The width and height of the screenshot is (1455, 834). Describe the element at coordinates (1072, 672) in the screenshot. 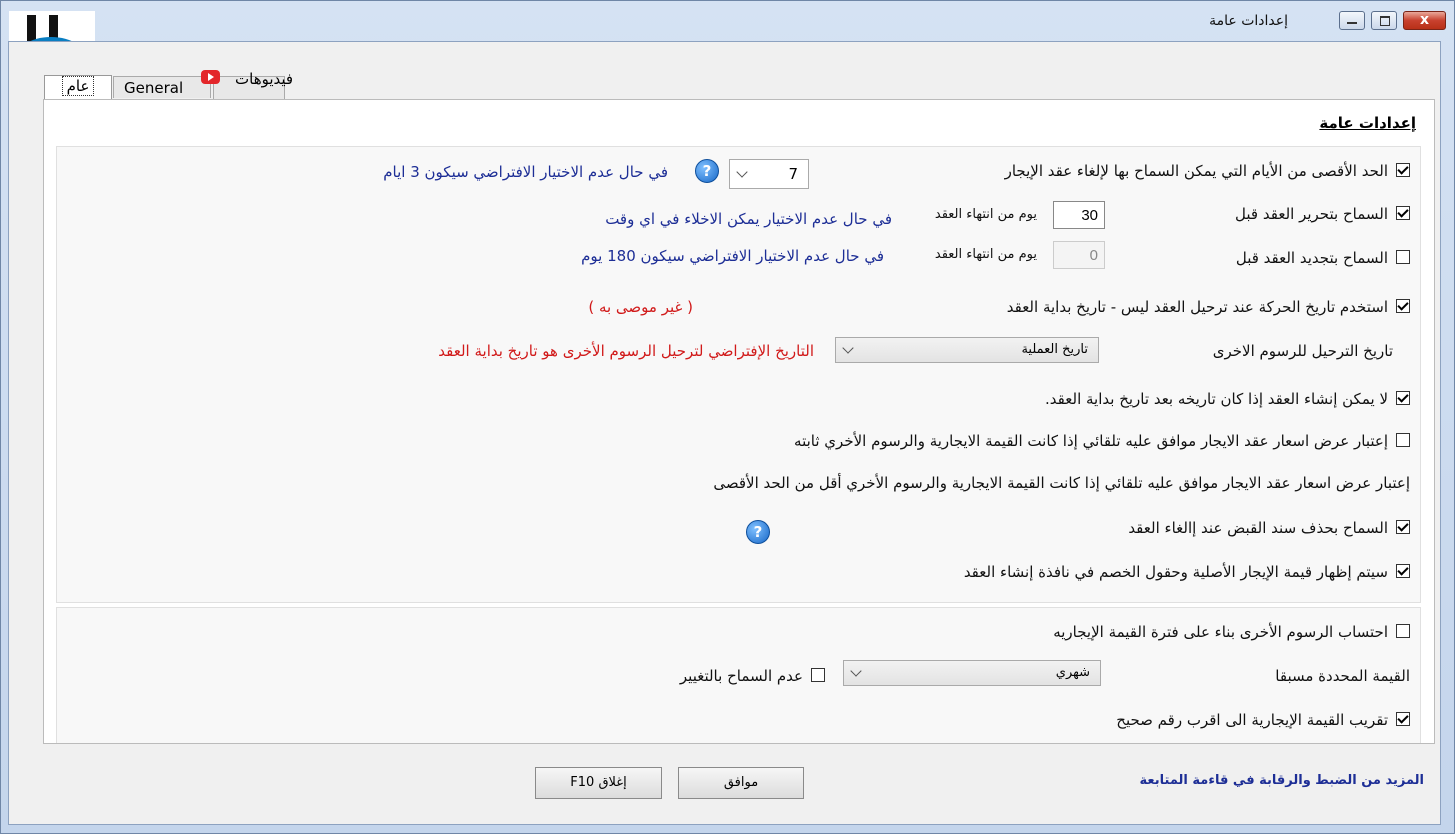

I see `preset-value-value: شهري` at that location.